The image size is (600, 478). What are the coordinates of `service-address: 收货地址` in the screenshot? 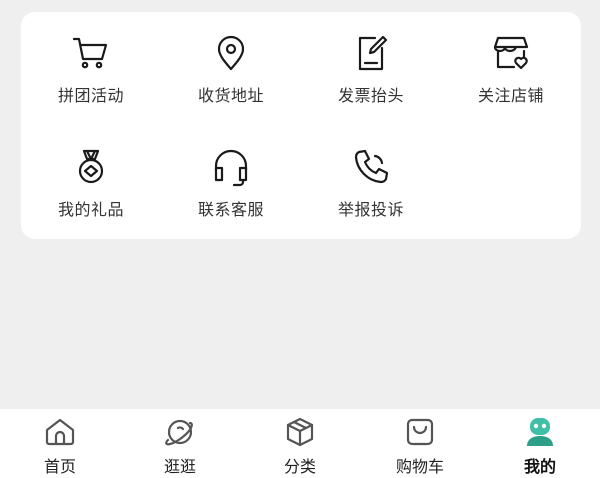 It's located at (231, 69).